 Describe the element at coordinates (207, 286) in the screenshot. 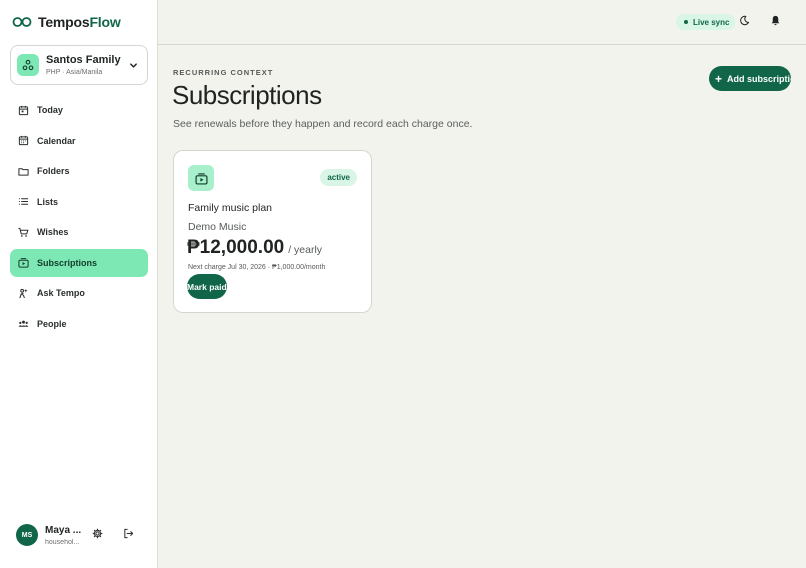

I see `mark-paid-button: Mark paid` at that location.